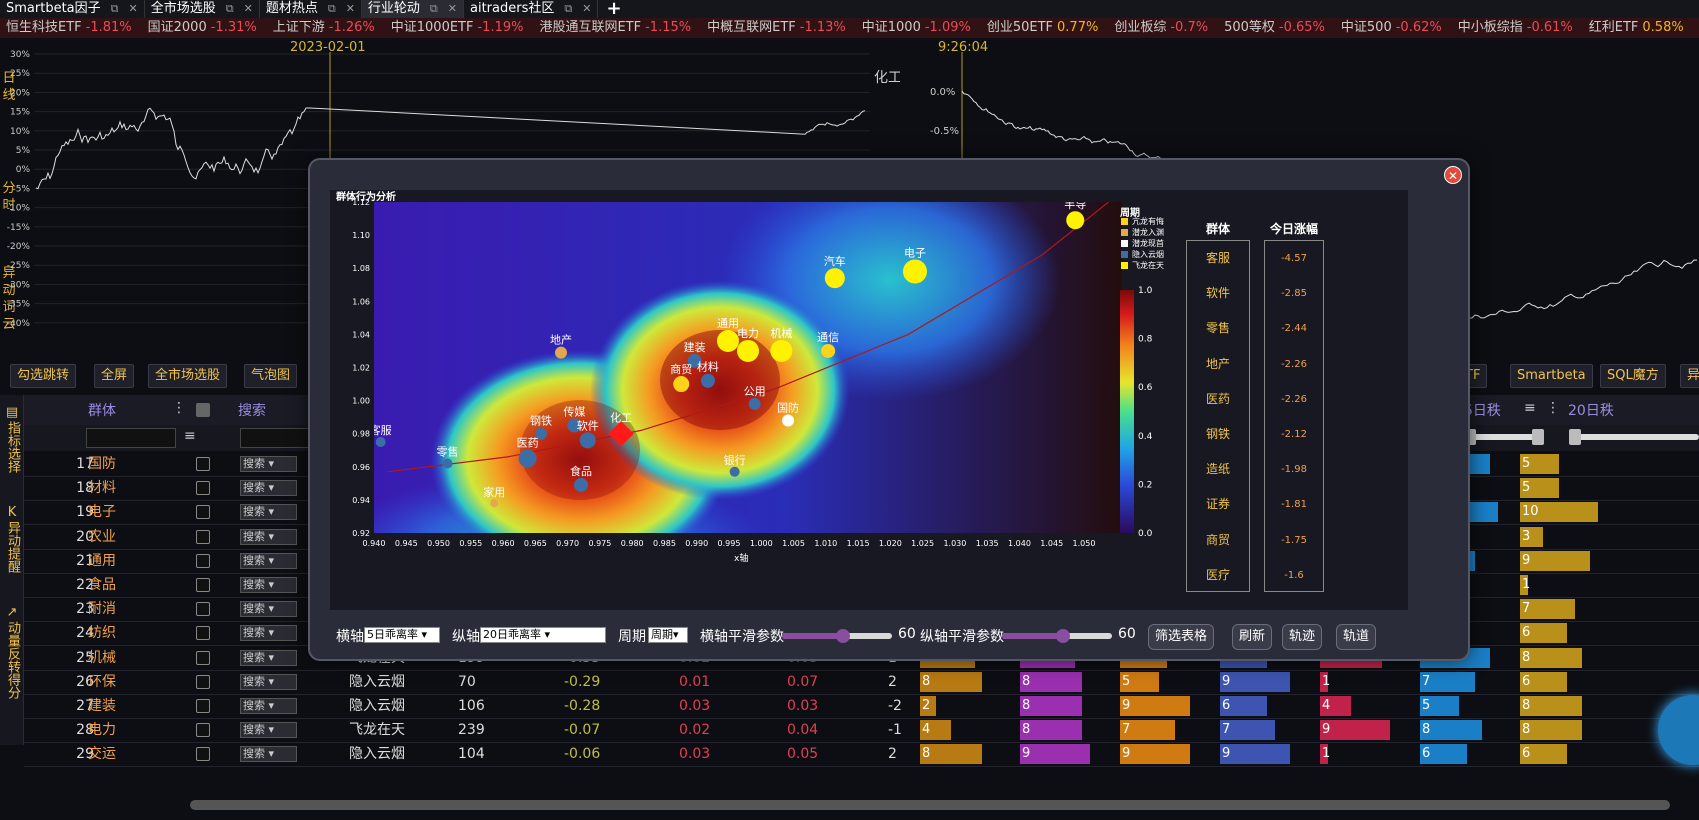 The image size is (1699, 820). What do you see at coordinates (1218, 293) in the screenshot?
I see `group-list-item: 软件` at bounding box center [1218, 293].